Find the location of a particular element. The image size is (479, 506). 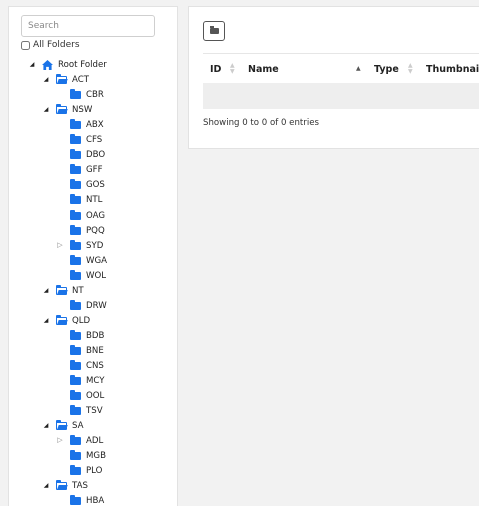

tree-node-mcy: MCY is located at coordinates (87, 380).